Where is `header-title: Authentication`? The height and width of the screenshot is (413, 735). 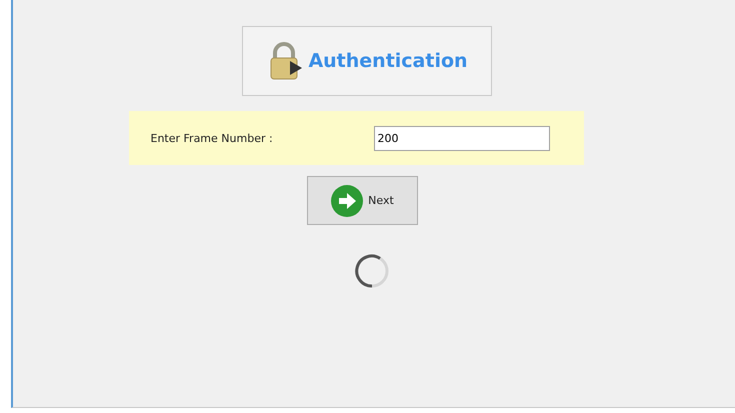
header-title: Authentication is located at coordinates (388, 61).